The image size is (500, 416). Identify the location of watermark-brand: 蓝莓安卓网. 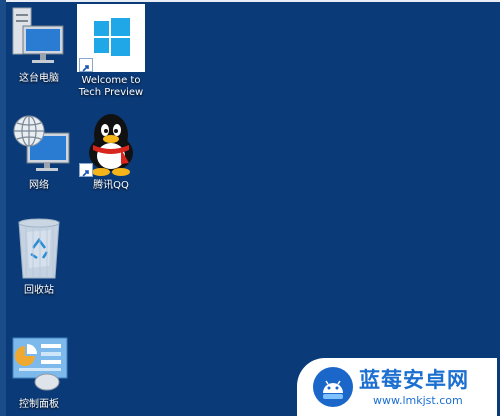
(414, 380).